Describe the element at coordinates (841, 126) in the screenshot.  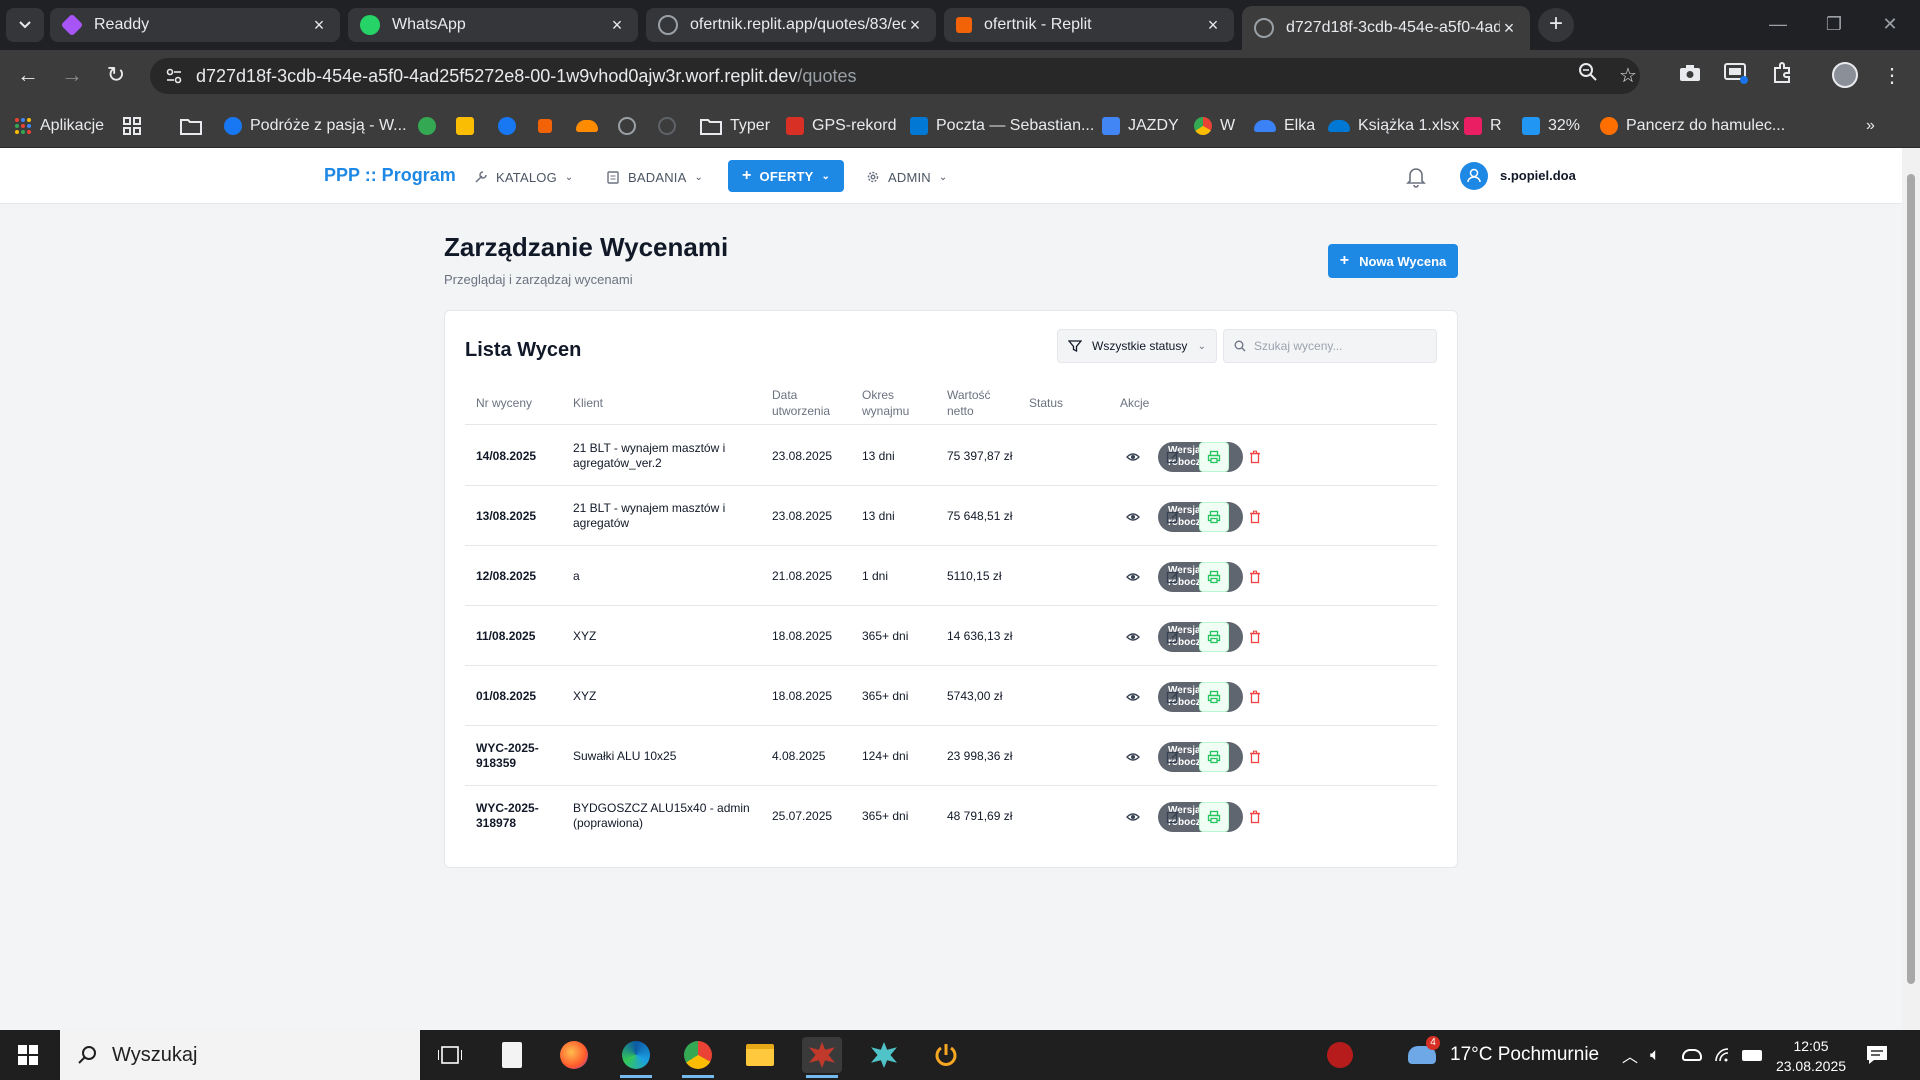
I see `bookmark-gps-rekord: GPS-rekord` at that location.